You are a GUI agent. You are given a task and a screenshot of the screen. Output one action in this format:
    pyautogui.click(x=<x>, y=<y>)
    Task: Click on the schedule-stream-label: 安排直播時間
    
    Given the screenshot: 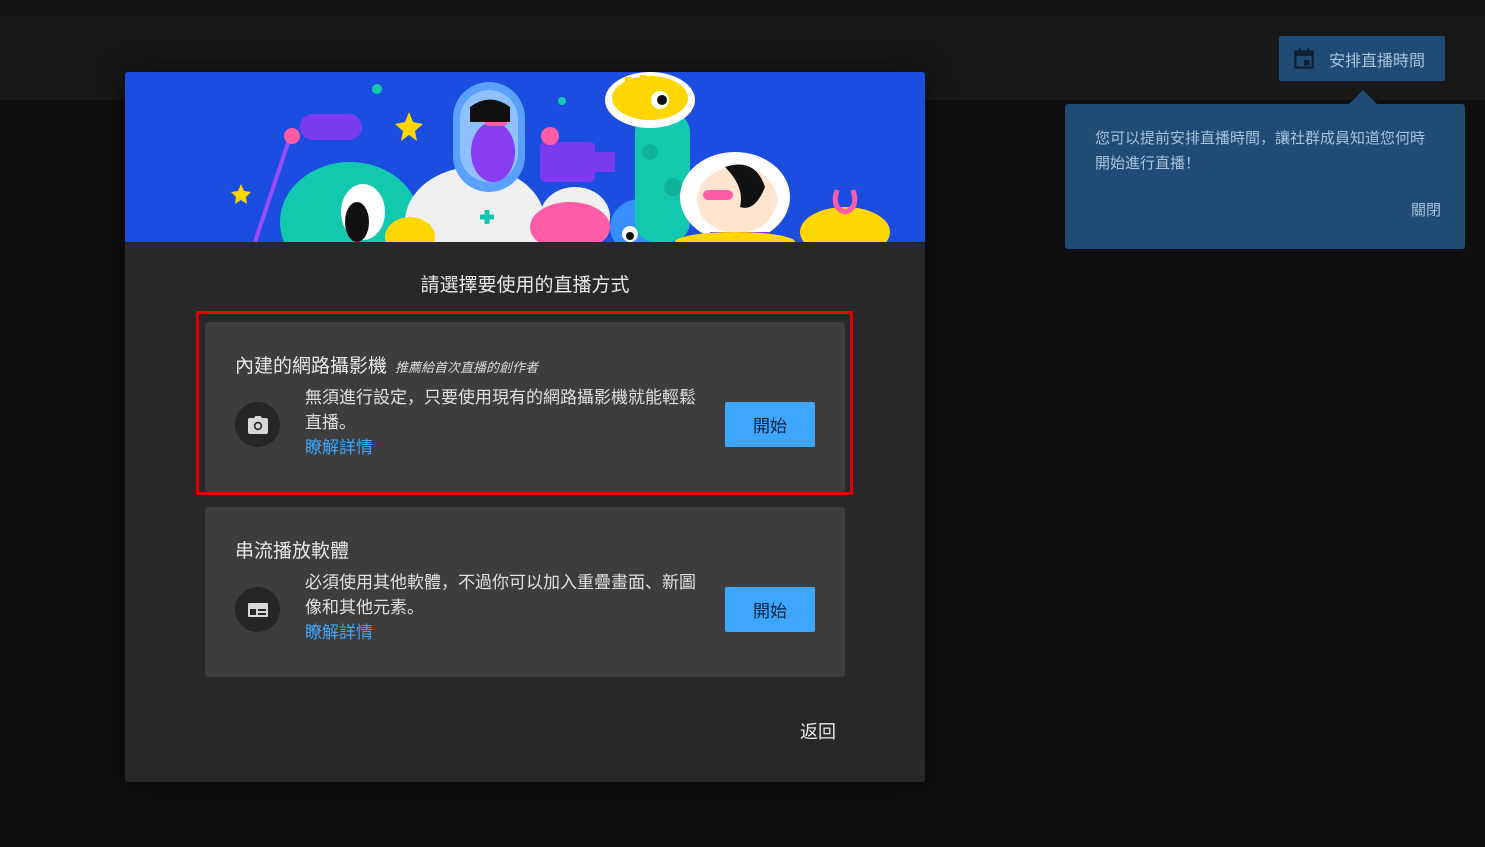 What is the action you would take?
    pyautogui.click(x=1377, y=60)
    